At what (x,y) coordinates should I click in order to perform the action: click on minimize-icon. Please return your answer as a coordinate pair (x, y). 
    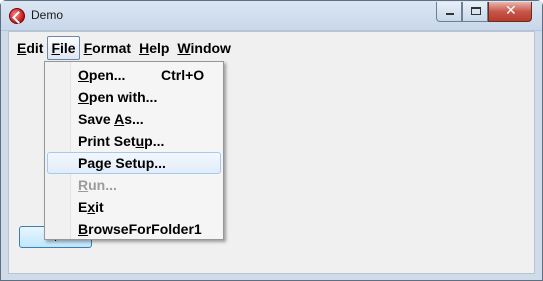
    Looking at the image, I should click on (450, 14).